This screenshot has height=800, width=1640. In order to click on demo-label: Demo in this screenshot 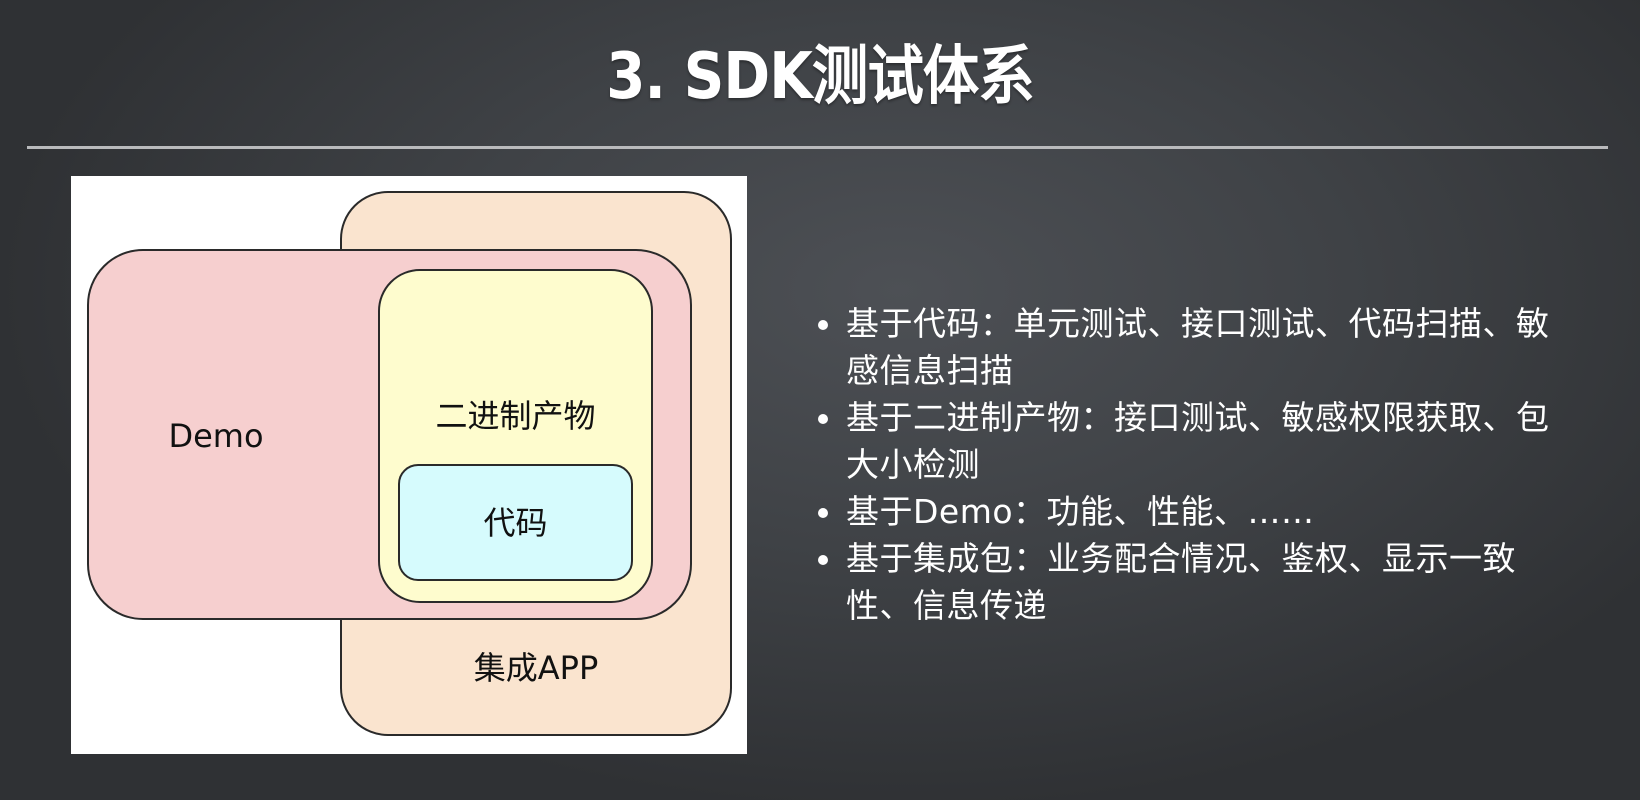, I will do `click(216, 436)`.